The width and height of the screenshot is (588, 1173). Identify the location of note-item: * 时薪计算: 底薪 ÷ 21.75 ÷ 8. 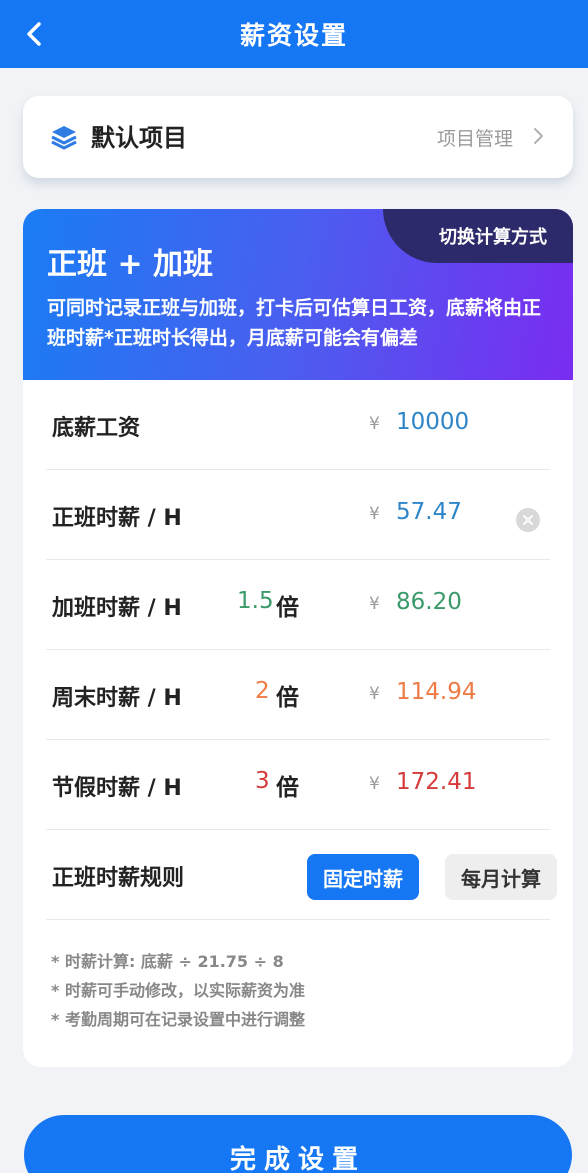
(167, 961).